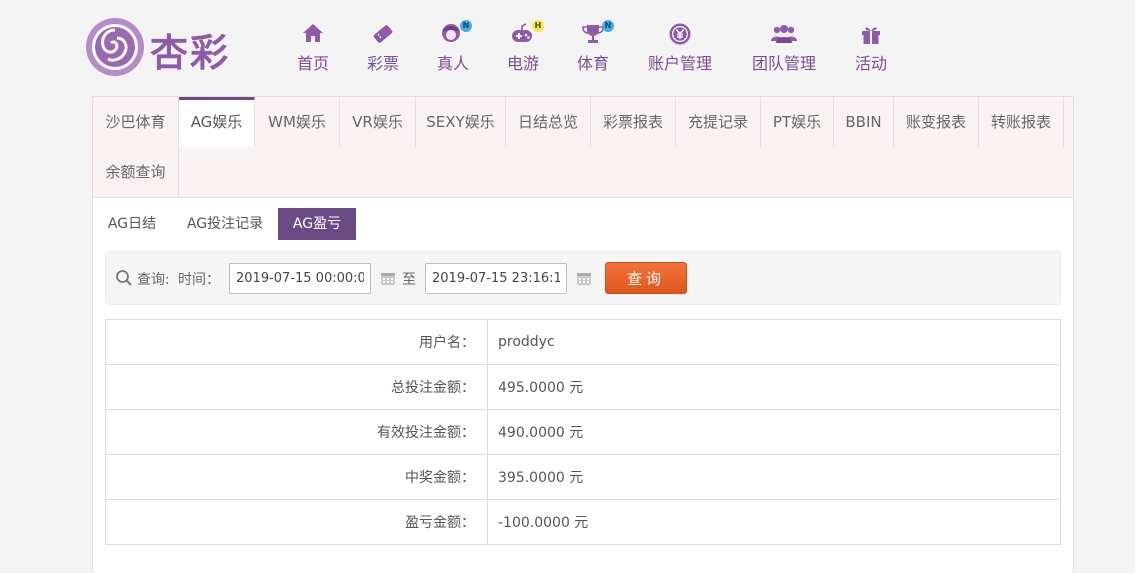 The width and height of the screenshot is (1135, 573). Describe the element at coordinates (317, 224) in the screenshot. I see `subtab-ag-profit-loss: AG盈亏` at that location.